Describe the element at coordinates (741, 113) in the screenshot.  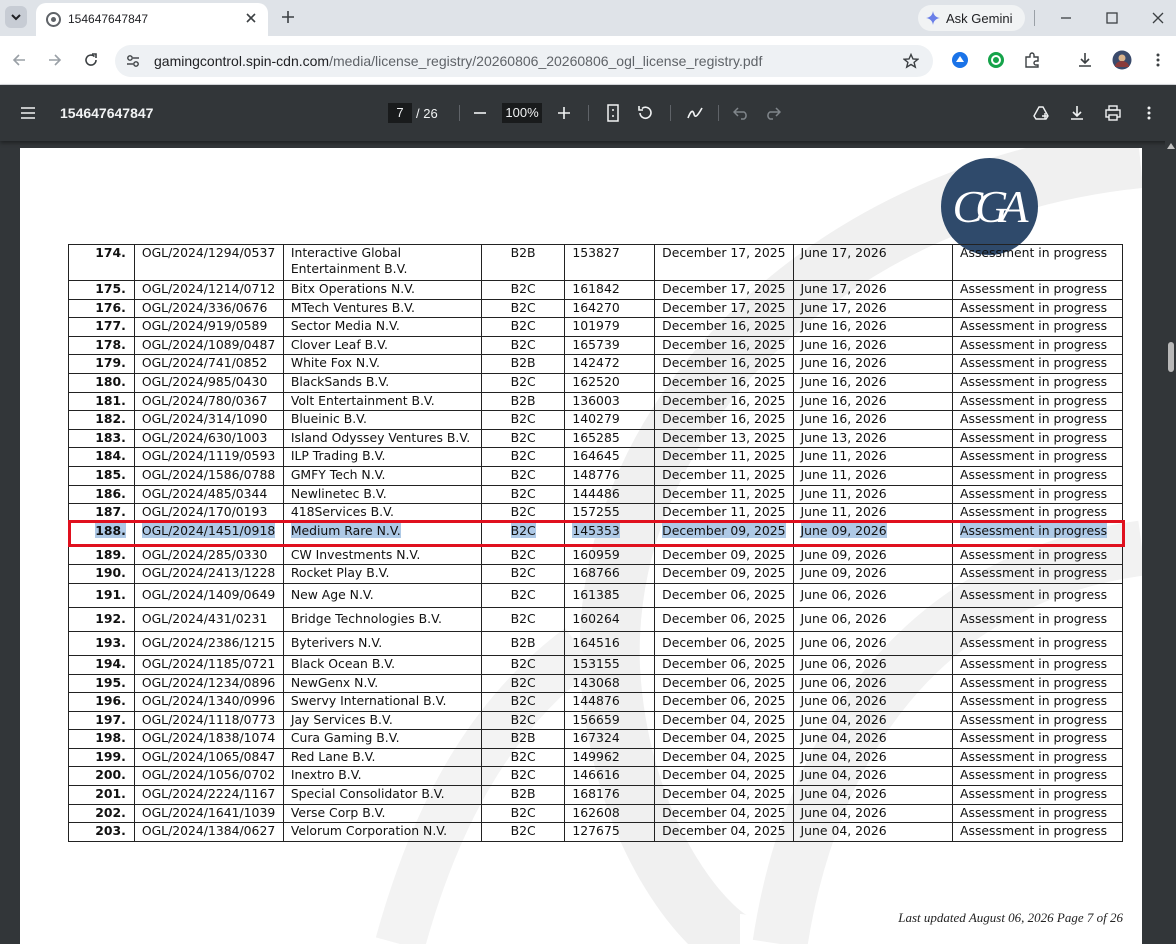
I see `undo-icon` at that location.